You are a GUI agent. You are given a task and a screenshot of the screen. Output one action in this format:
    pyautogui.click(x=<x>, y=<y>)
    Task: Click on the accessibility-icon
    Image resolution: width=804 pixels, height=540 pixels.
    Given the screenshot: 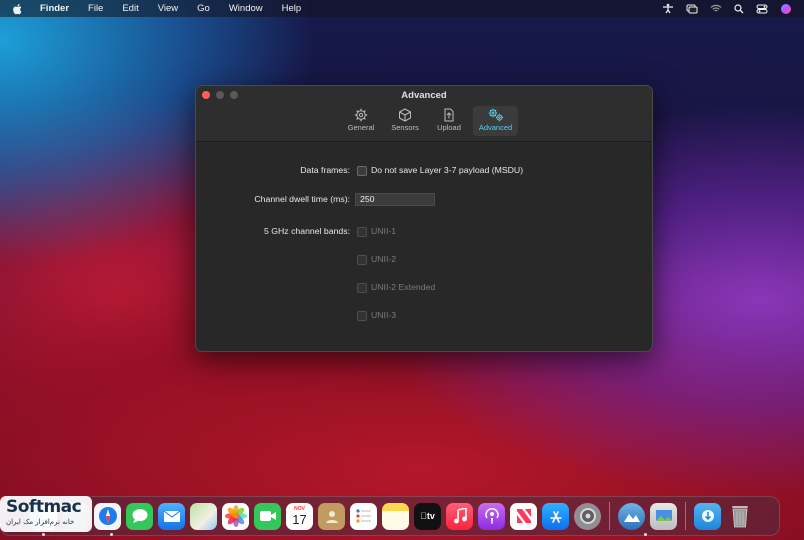 What is the action you would take?
    pyautogui.click(x=668, y=8)
    